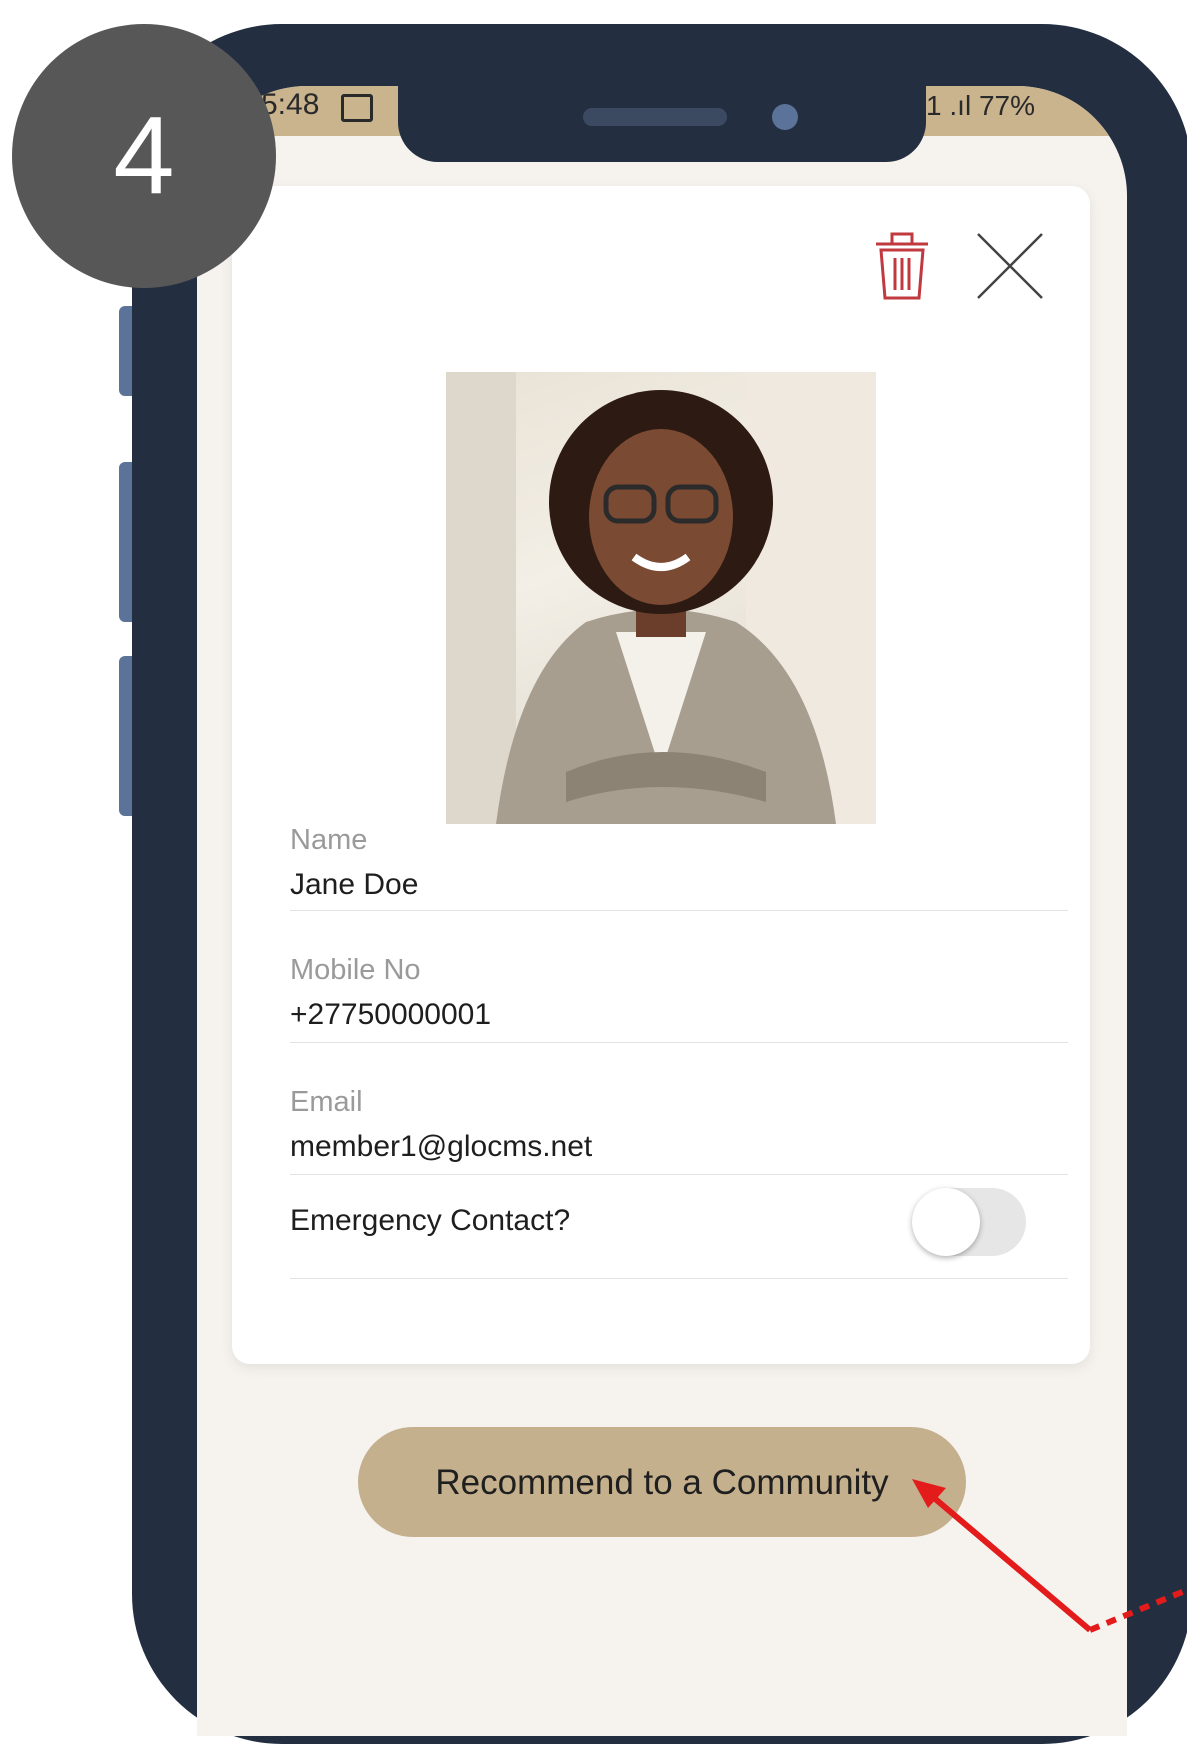 The height and width of the screenshot is (1744, 1187). Describe the element at coordinates (679, 1128) in the screenshot. I see `email-field: Email member1@glocms.net` at that location.